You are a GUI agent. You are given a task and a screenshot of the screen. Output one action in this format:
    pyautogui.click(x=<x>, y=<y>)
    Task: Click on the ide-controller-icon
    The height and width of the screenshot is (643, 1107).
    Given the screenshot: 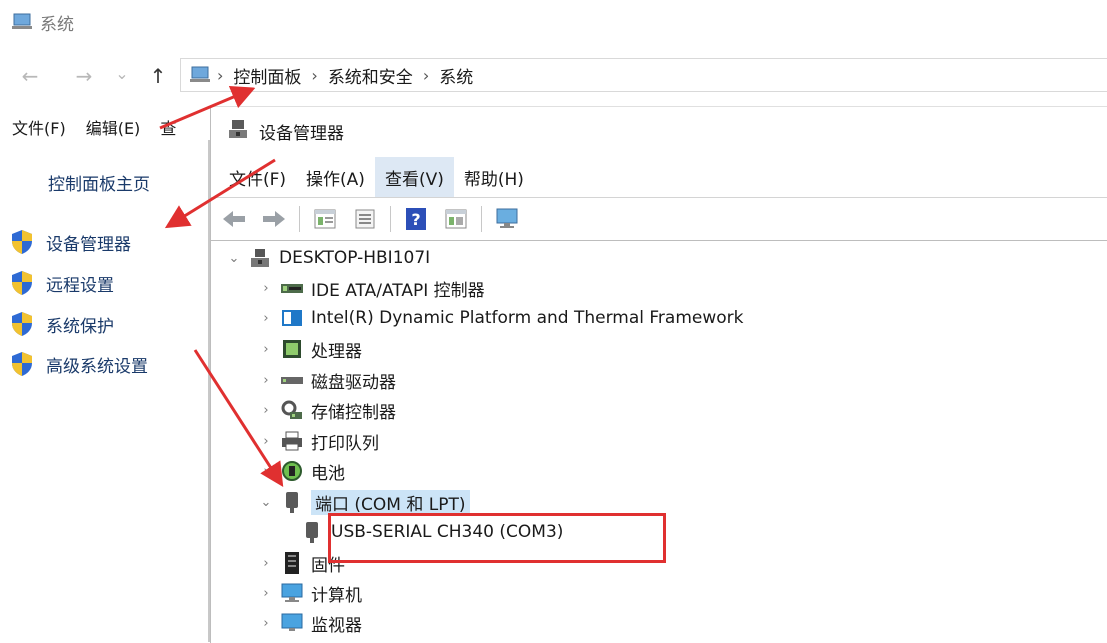 What is the action you would take?
    pyautogui.click(x=292, y=288)
    